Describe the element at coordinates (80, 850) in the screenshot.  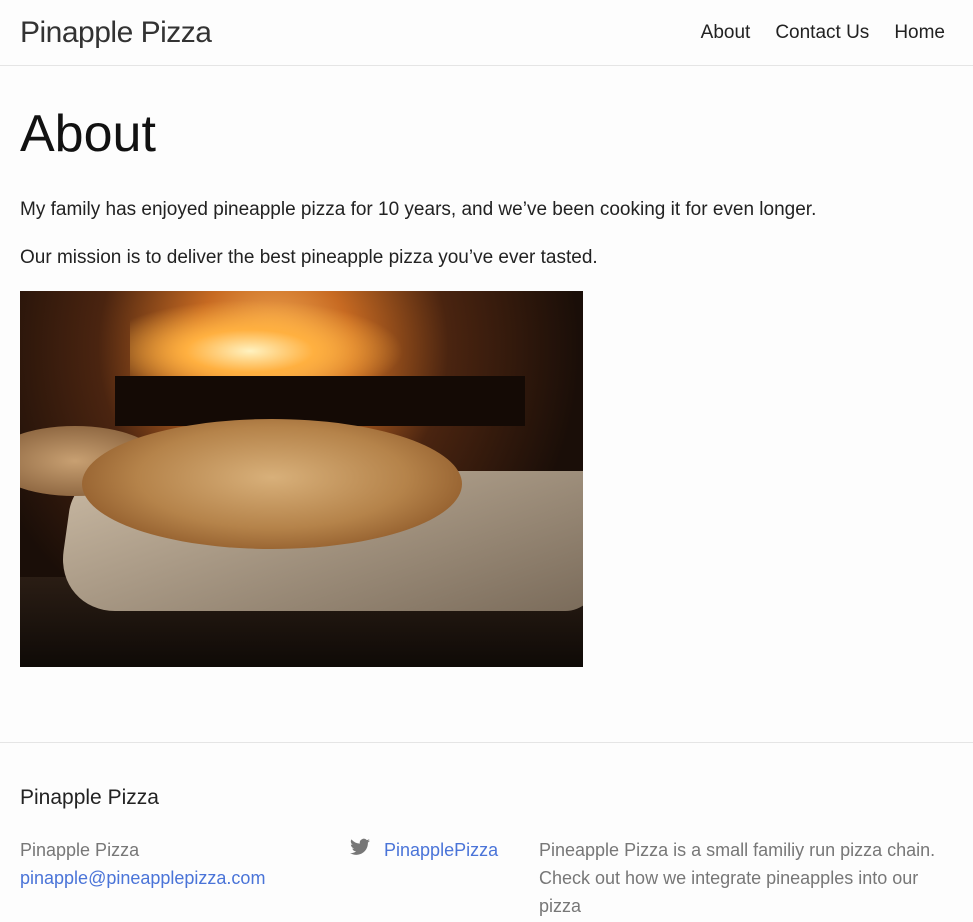
I see `footer-name: Pinapple Pizza` at that location.